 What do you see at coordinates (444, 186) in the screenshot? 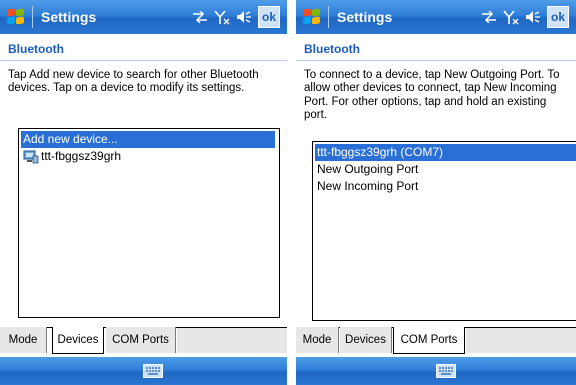
I see `list-item-new-incoming-port: New Incoming Port` at bounding box center [444, 186].